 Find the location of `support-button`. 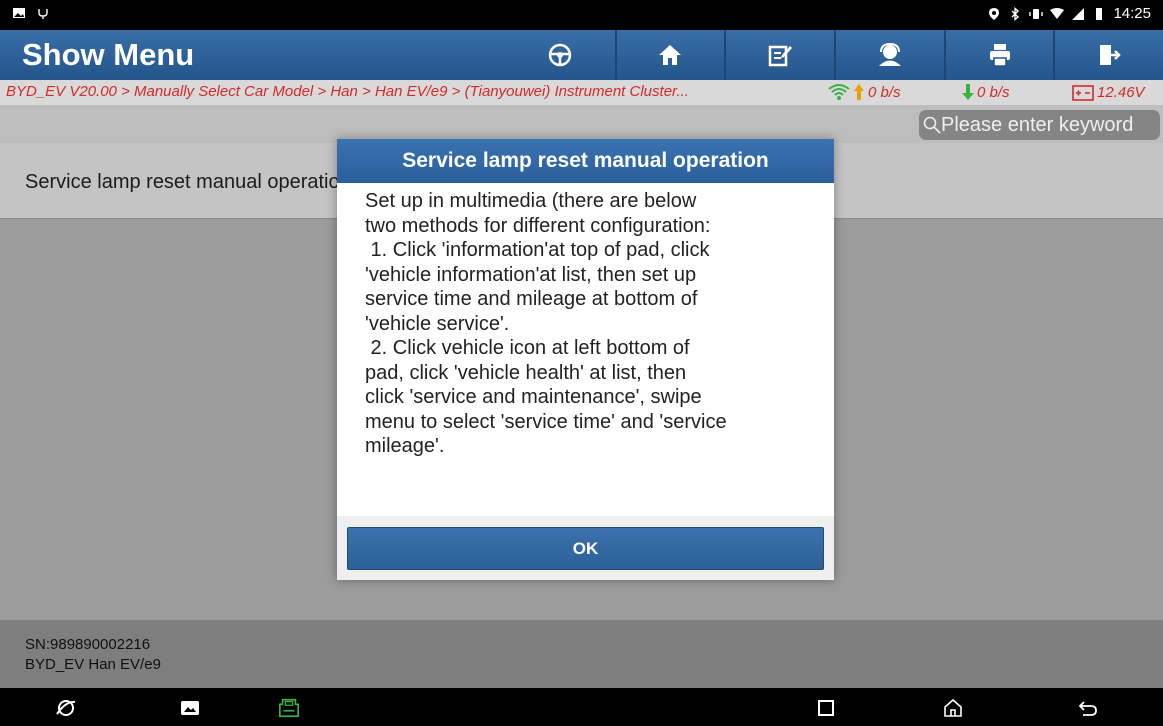

support-button is located at coordinates (889, 55).